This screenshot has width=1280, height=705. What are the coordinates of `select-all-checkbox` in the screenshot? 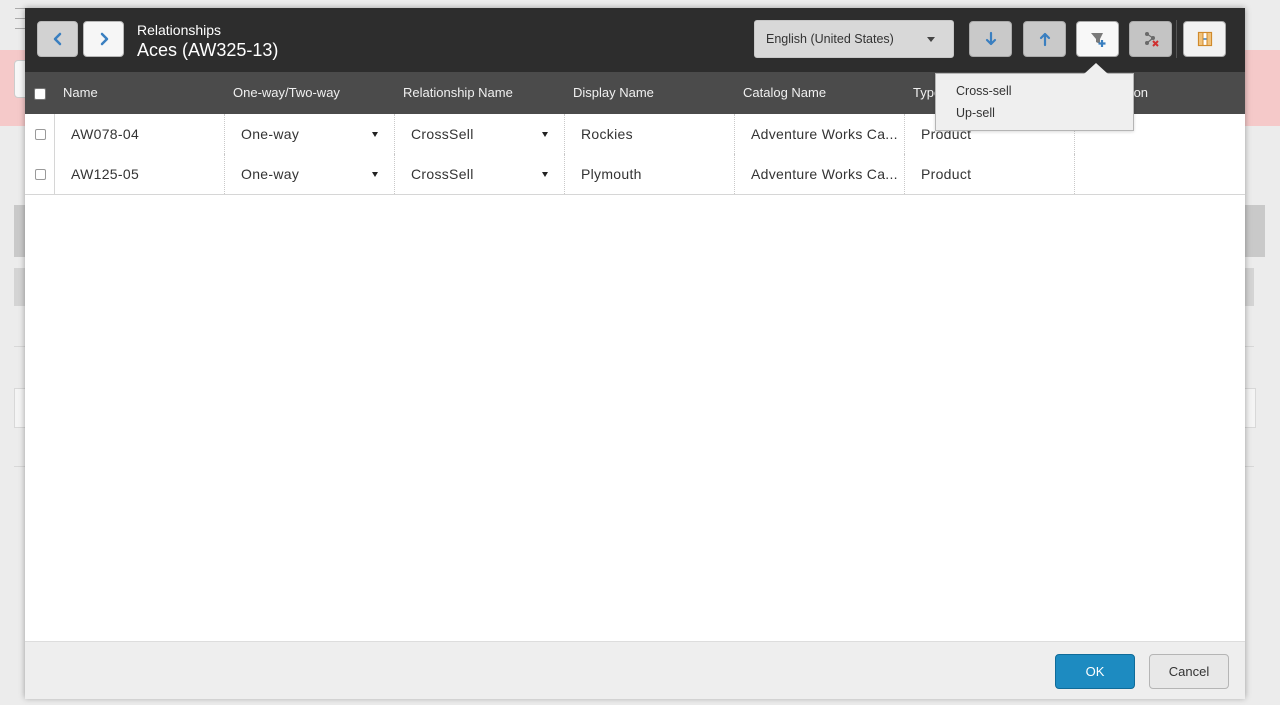 It's located at (40, 94).